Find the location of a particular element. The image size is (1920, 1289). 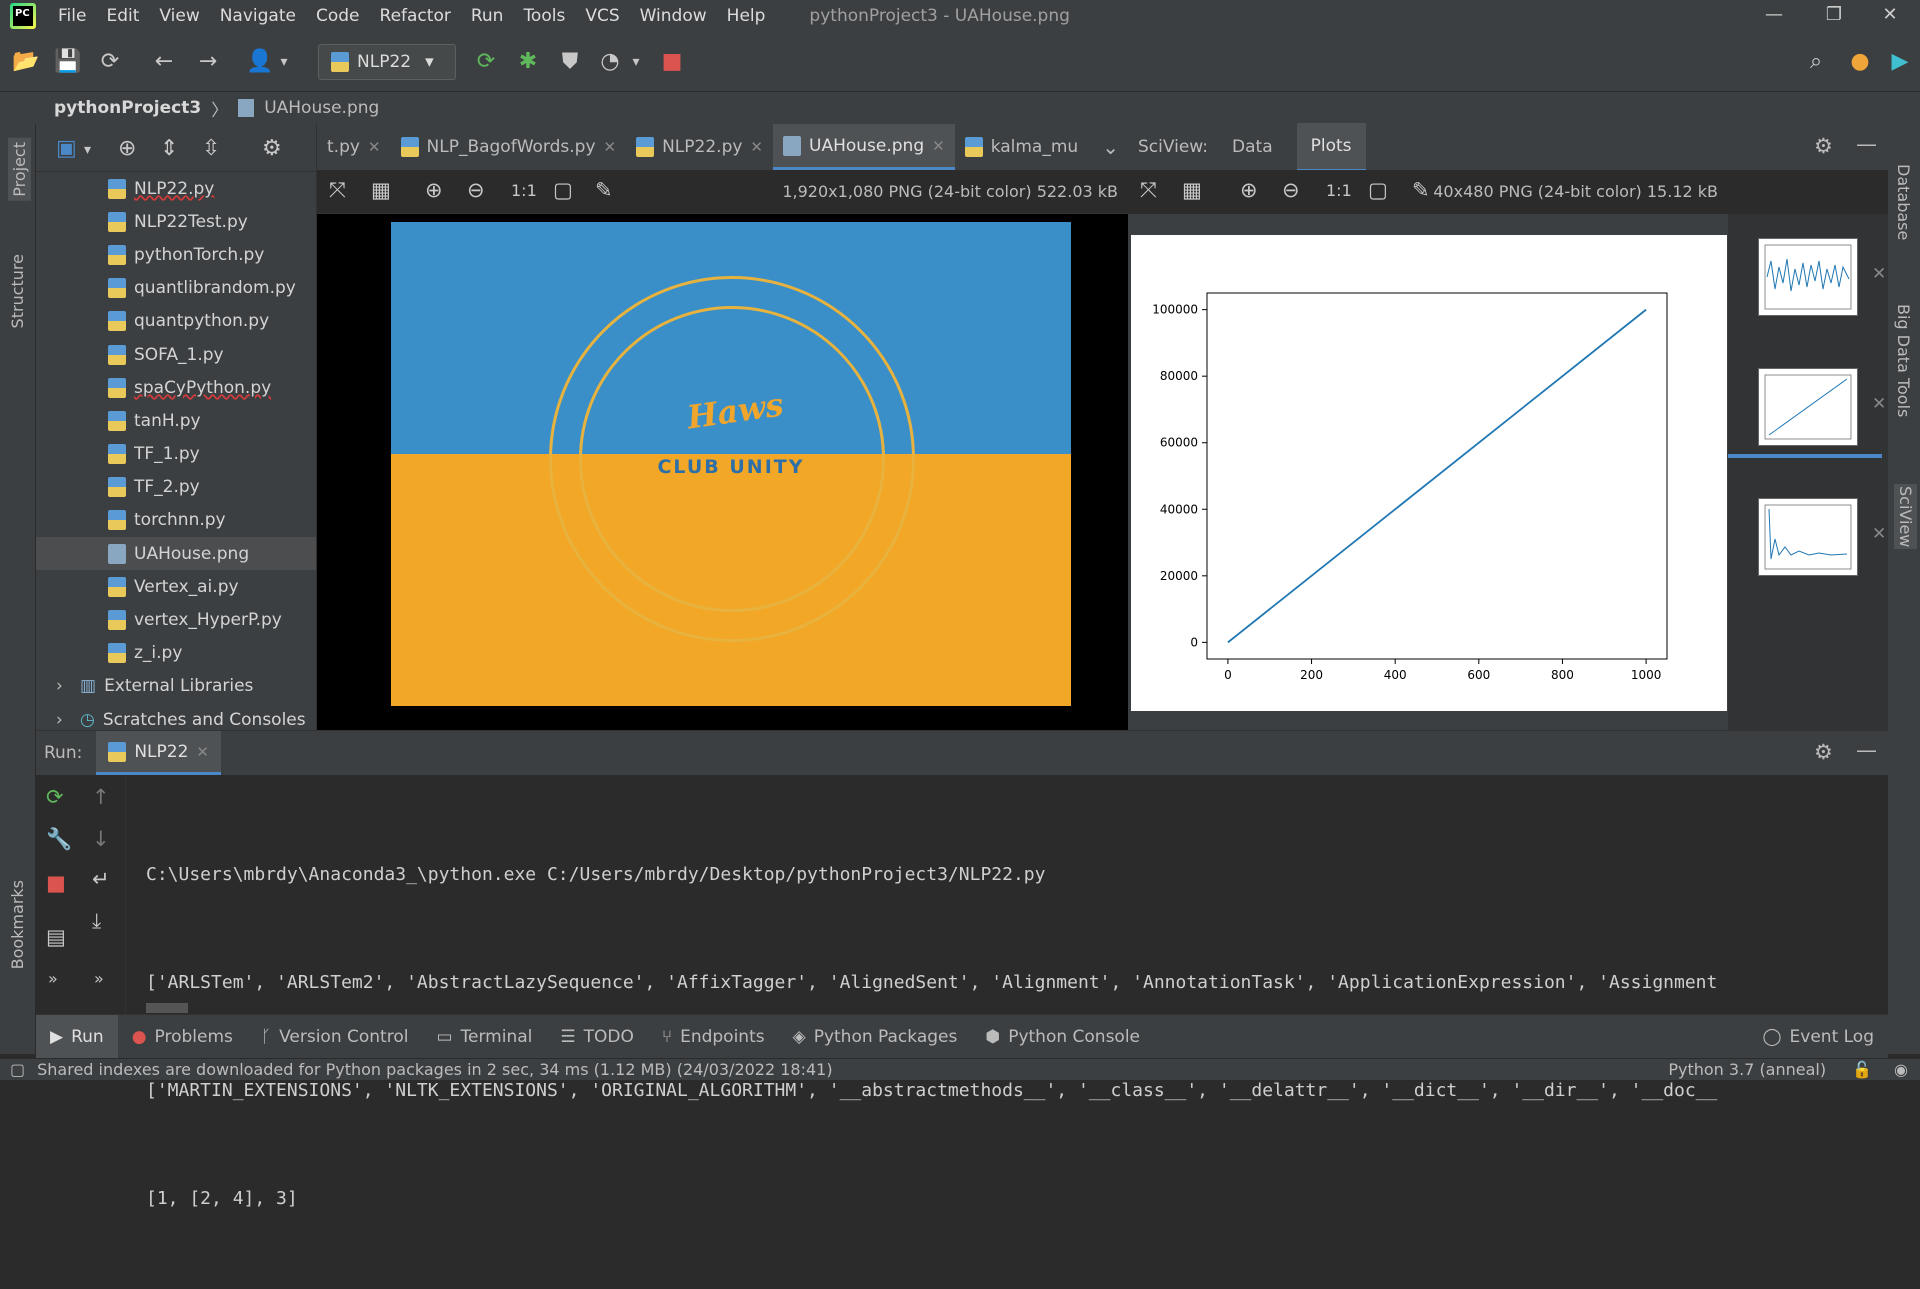

scroll-up-icon: ↑ is located at coordinates (101, 797).